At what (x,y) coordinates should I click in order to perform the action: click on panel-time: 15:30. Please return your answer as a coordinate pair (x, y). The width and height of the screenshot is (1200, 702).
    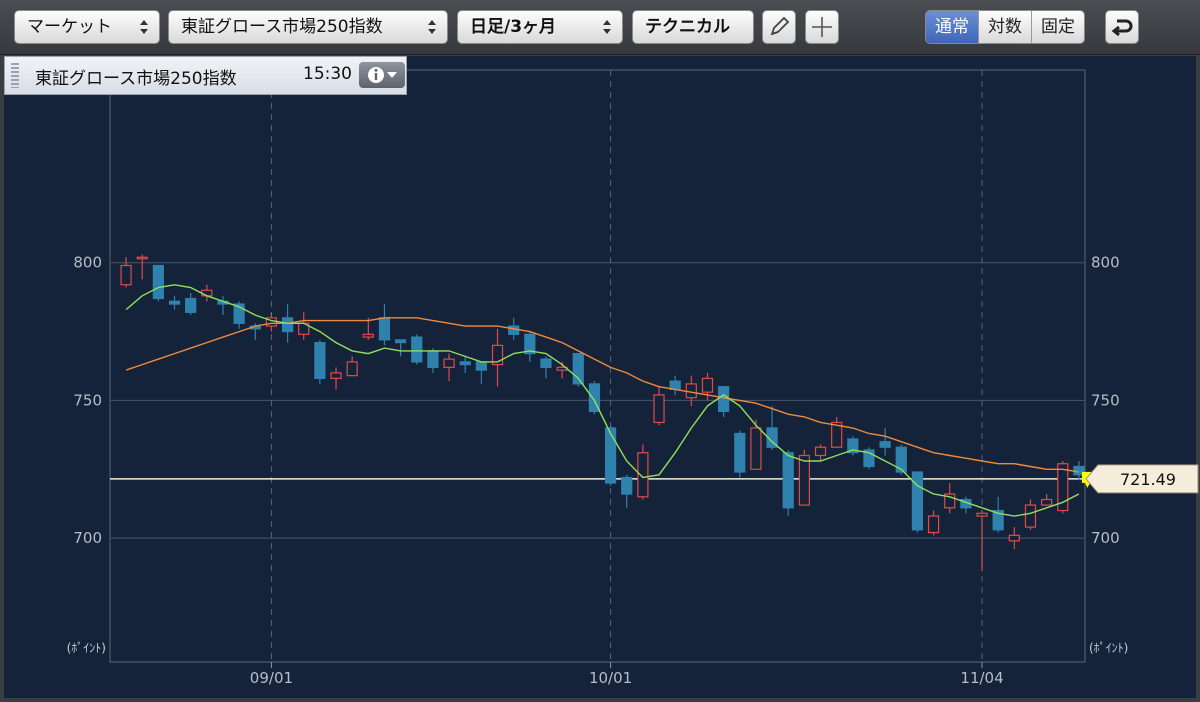
    Looking at the image, I should click on (327, 74).